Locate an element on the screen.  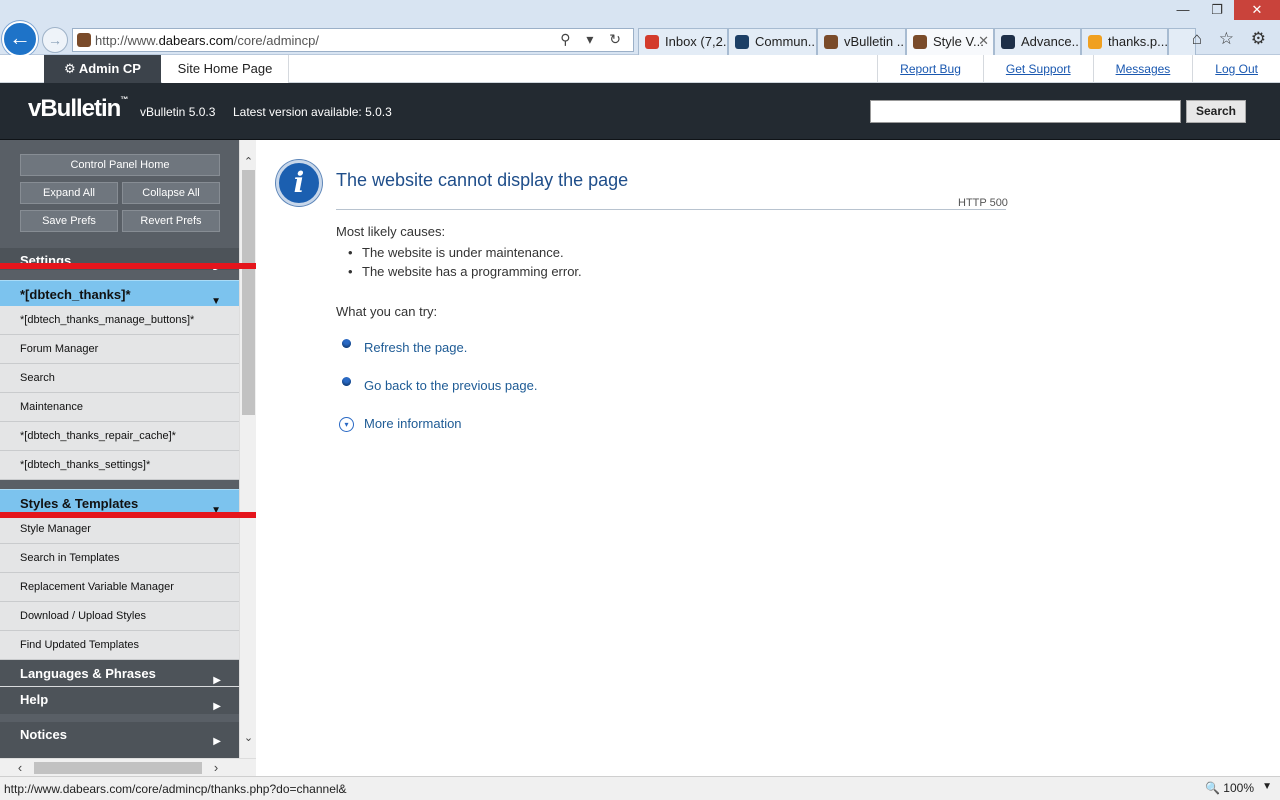
tab-admin-cp-label: Admin CP is located at coordinates (109, 68).